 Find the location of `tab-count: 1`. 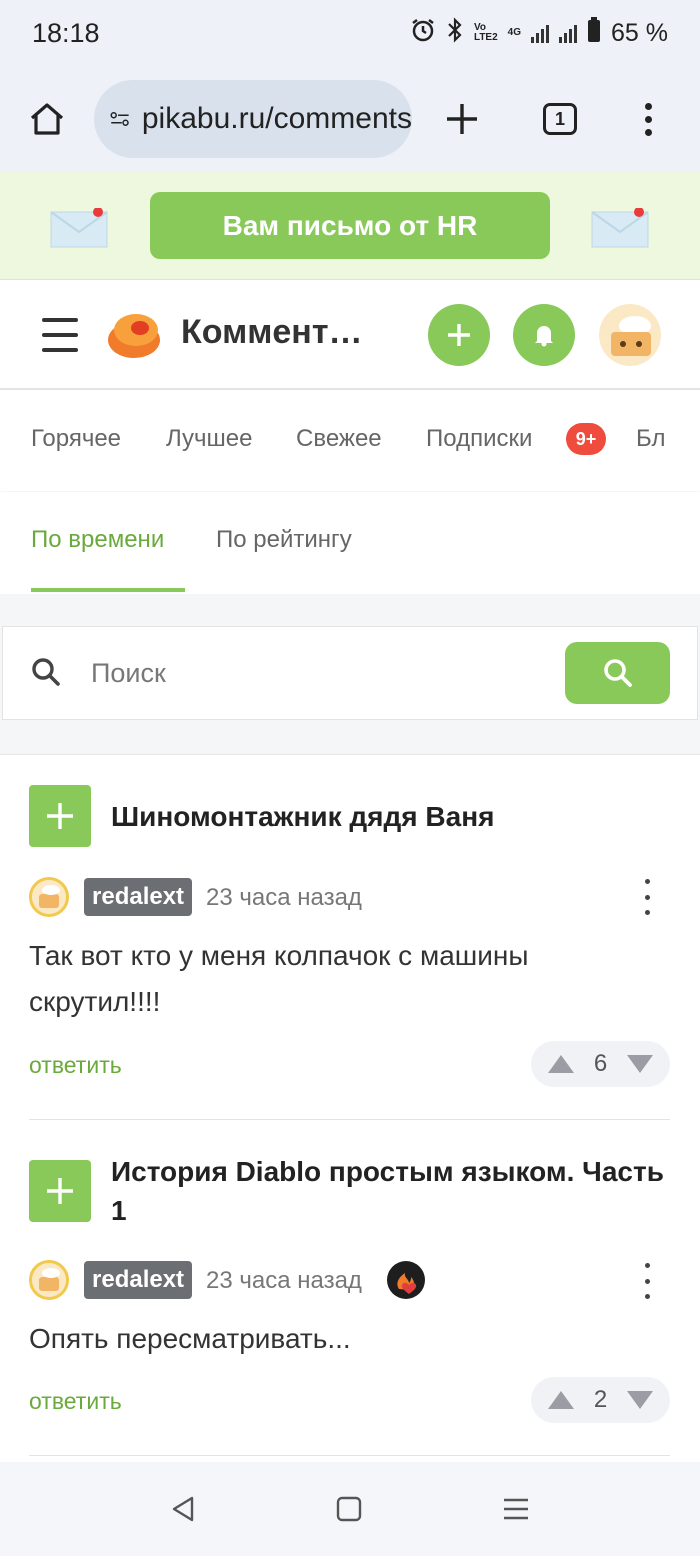

tab-count: 1 is located at coordinates (560, 119).